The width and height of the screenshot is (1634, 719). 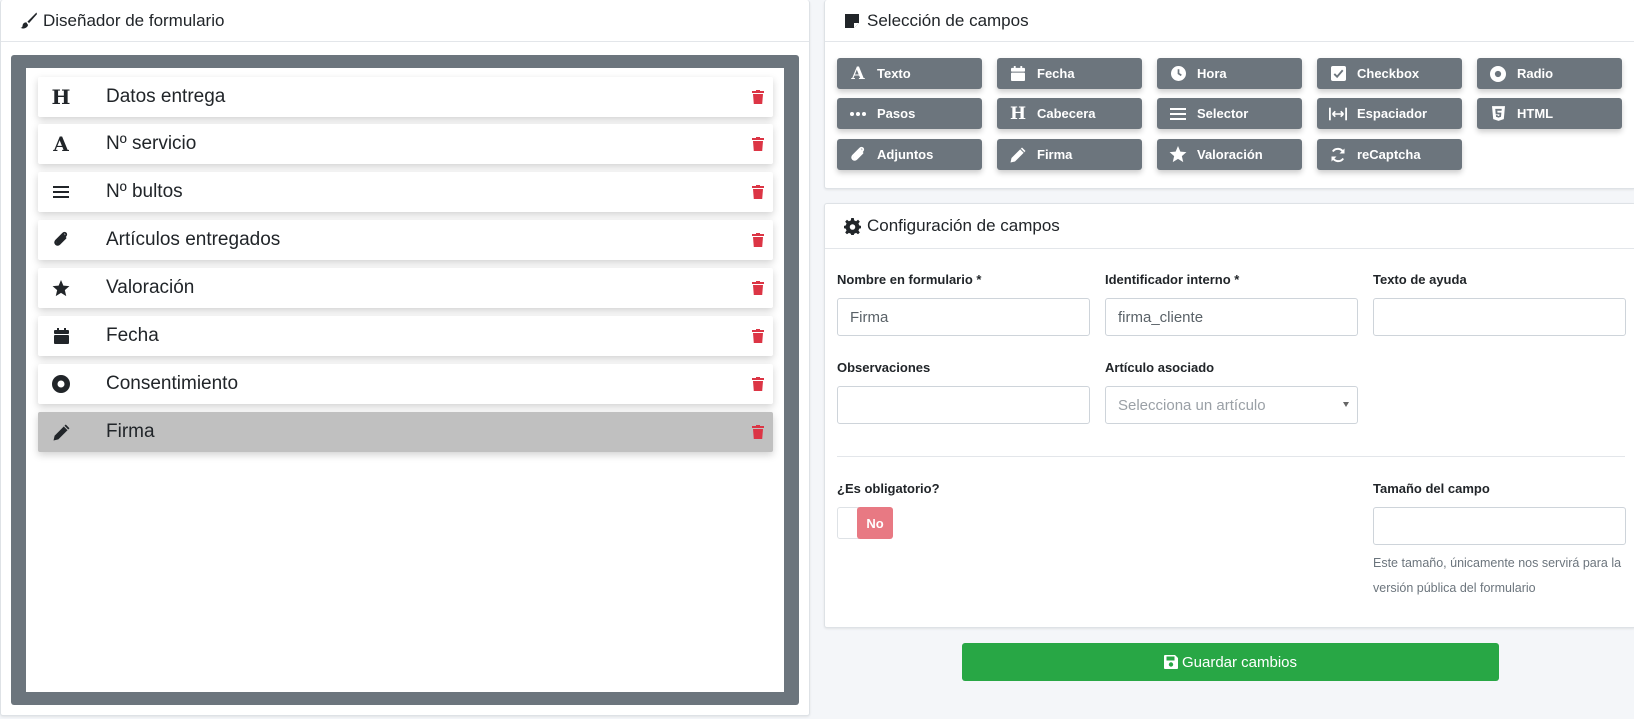 I want to click on save-button: Guardar cambios, so click(x=1230, y=662).